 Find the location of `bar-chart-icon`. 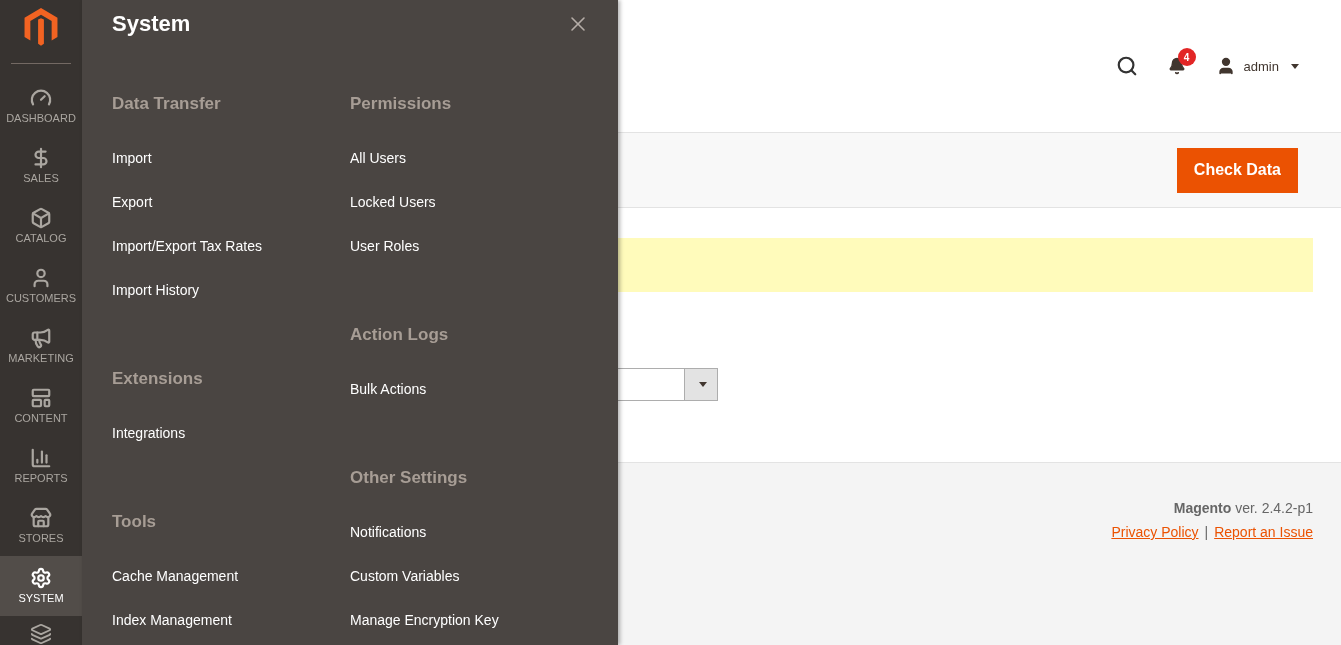

bar-chart-icon is located at coordinates (41, 458).